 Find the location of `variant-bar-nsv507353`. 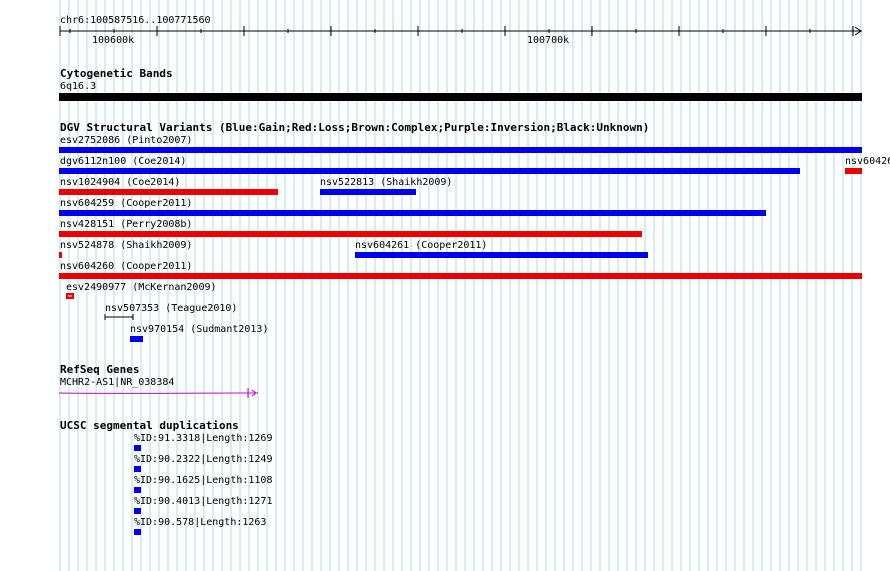

variant-bar-nsv507353 is located at coordinates (120, 317).